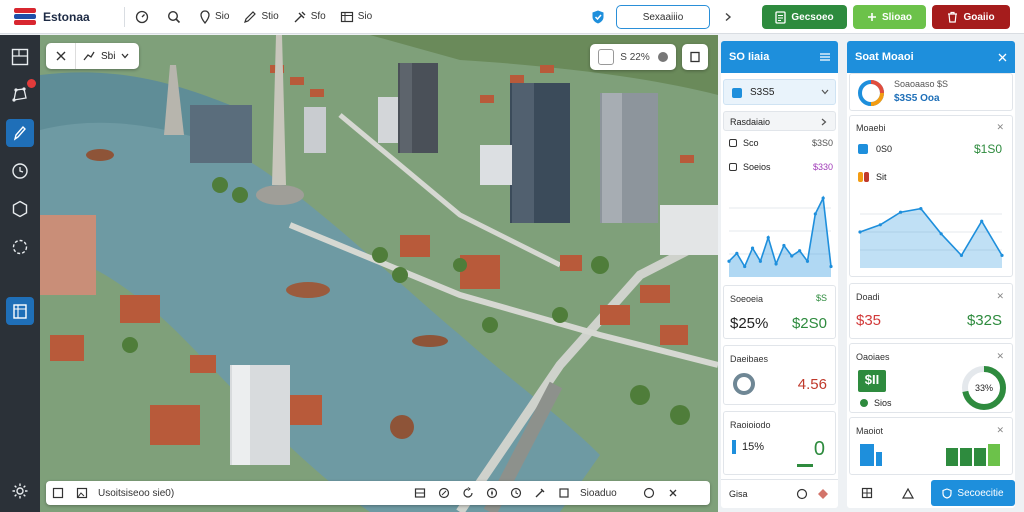 Image resolution: width=1024 pixels, height=512 pixels. I want to click on pipette-button, so click(540, 493).